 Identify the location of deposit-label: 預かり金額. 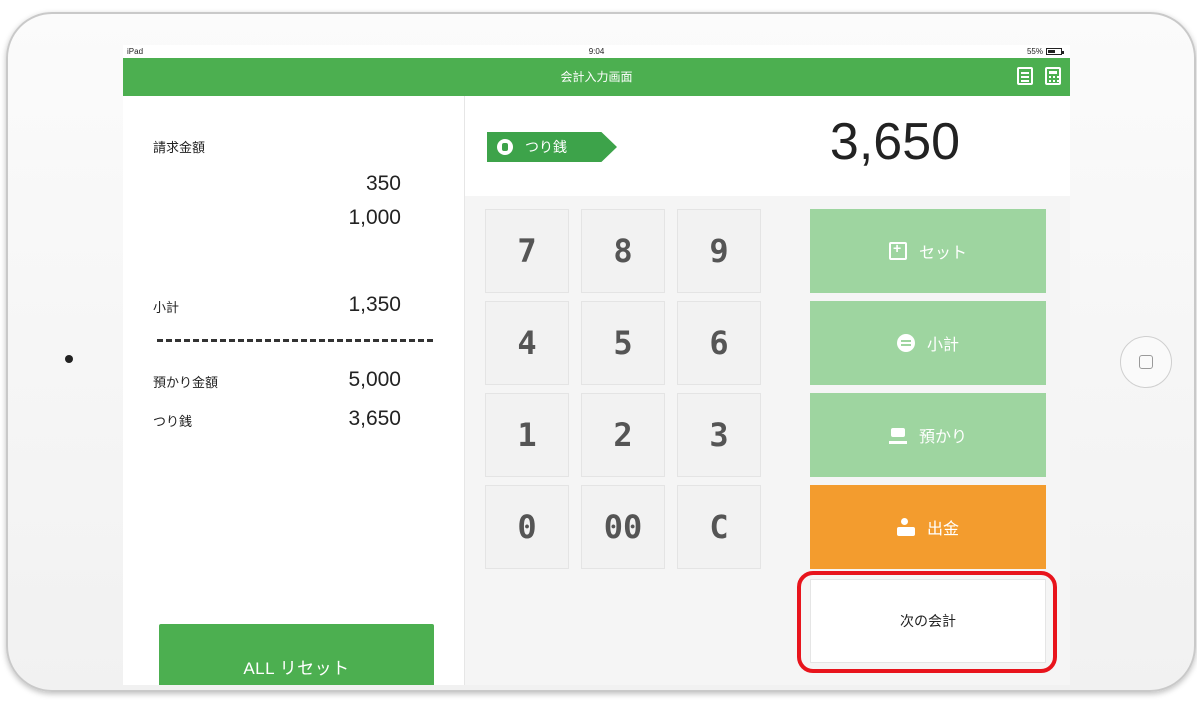
(186, 382).